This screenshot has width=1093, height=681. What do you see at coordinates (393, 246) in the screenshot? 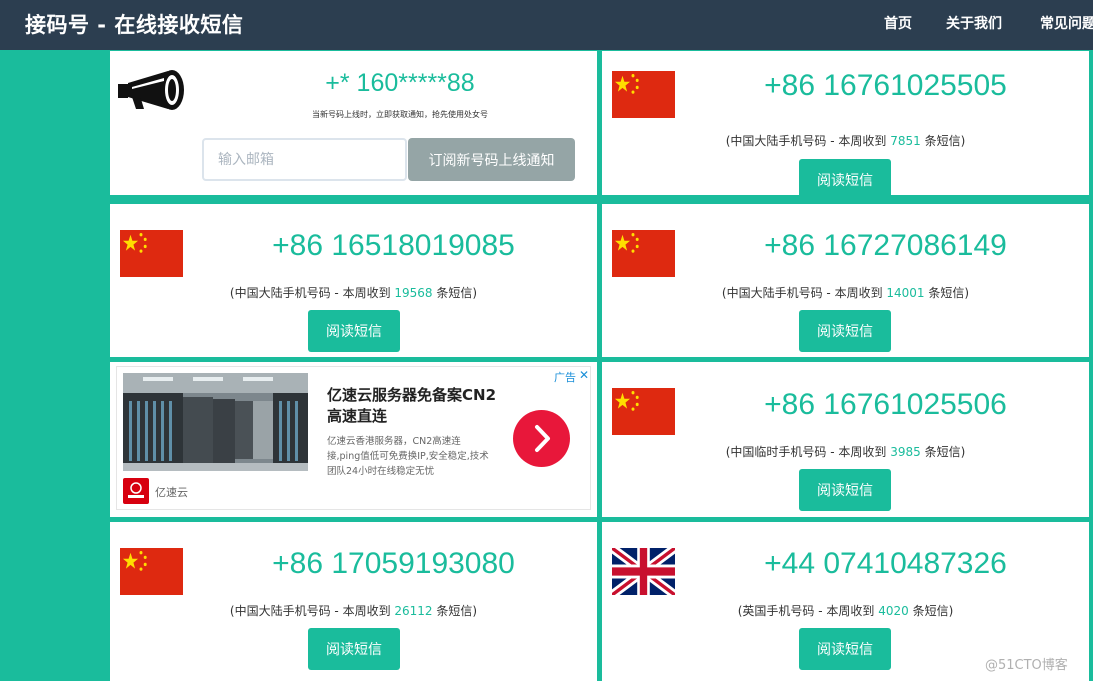
I see `phone-number: +86 16518019085` at bounding box center [393, 246].